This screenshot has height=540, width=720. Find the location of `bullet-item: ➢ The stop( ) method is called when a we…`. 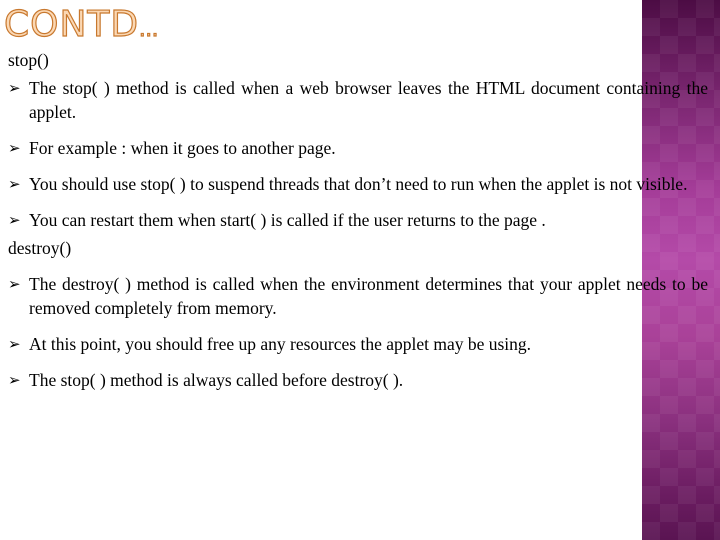

bullet-item: ➢ The stop( ) method is called when a we… is located at coordinates (358, 100).